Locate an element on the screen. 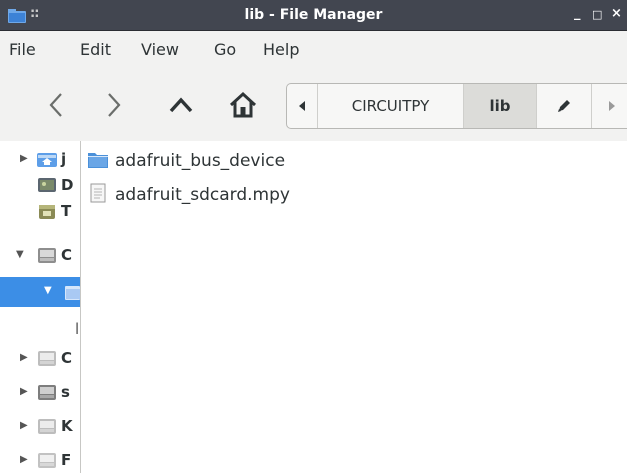 The image size is (627, 473). close-button: × is located at coordinates (616, 13).